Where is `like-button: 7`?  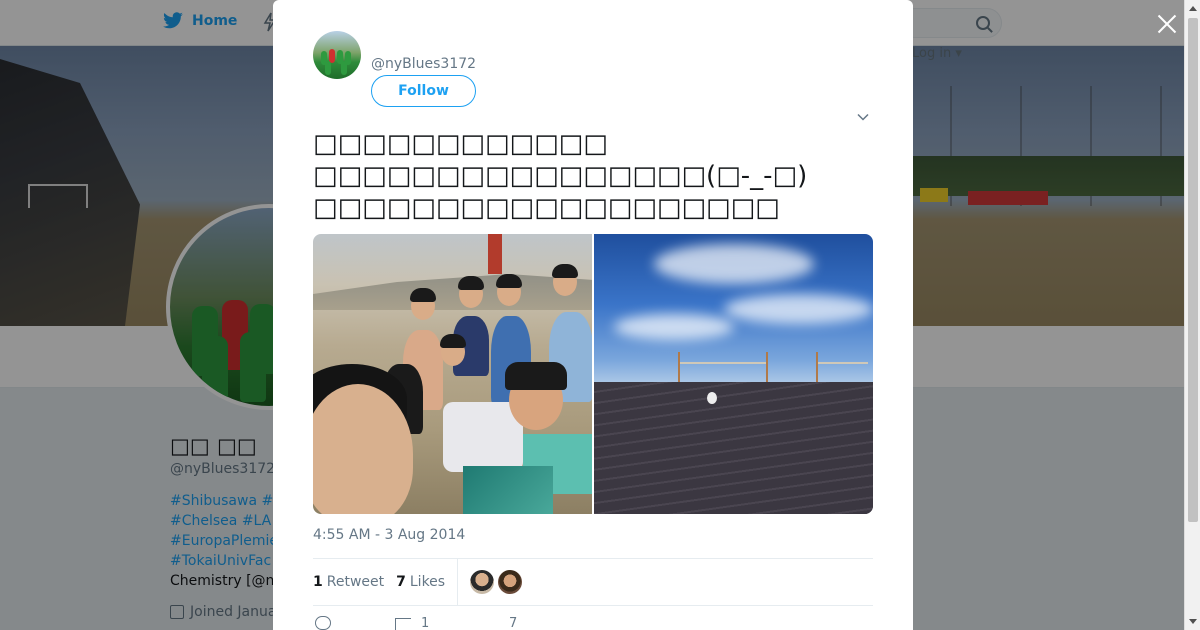 like-button: 7 is located at coordinates (501, 623).